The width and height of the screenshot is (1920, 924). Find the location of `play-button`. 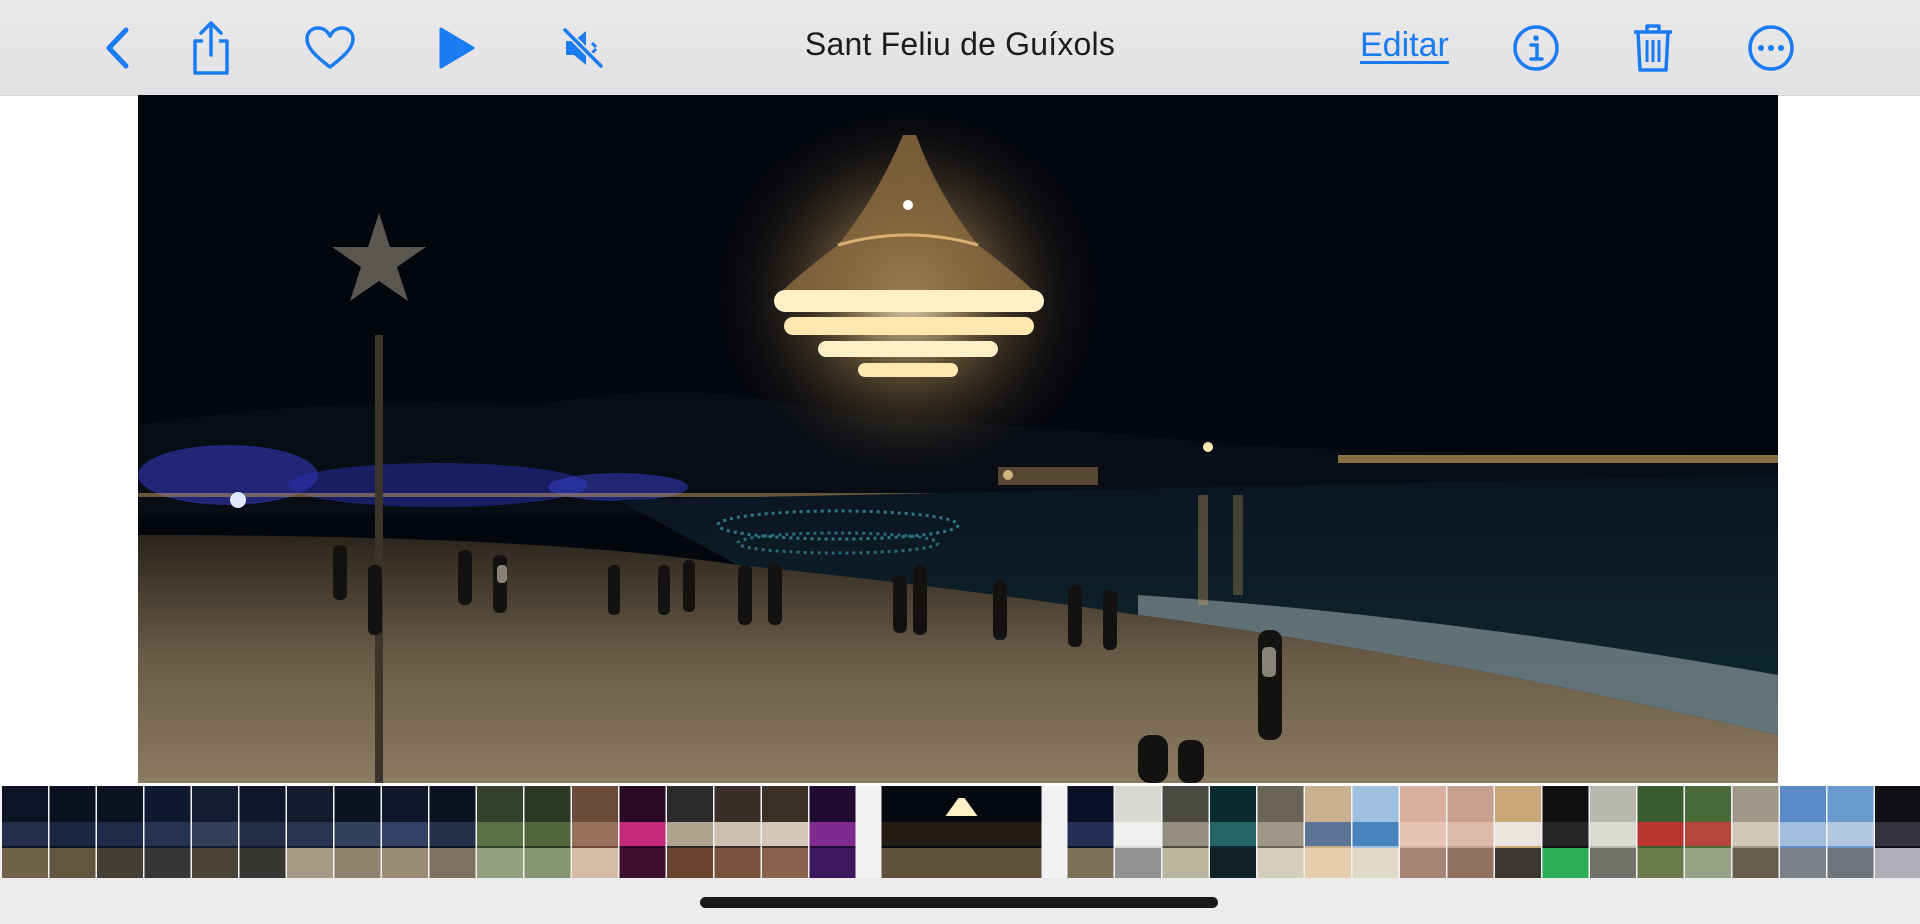

play-button is located at coordinates (455, 48).